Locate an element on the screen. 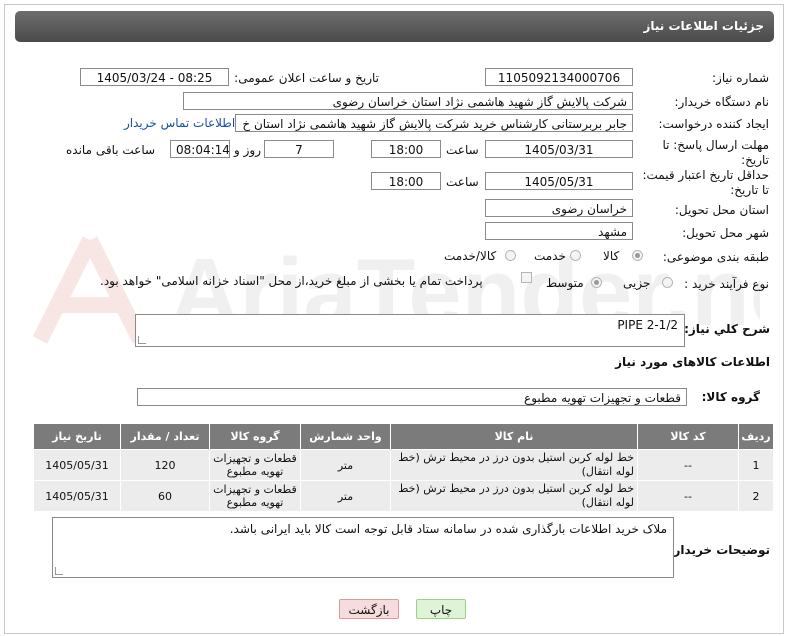  process-option-minor: جزیی is located at coordinates (637, 283).